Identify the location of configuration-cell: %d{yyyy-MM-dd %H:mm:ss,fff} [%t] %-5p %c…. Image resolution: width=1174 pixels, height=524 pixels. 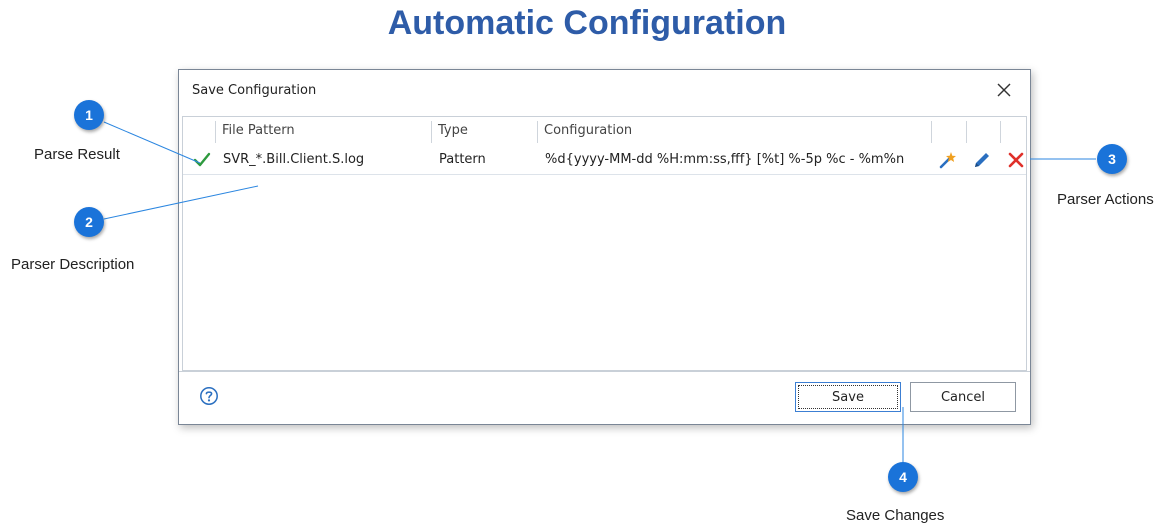
(725, 159).